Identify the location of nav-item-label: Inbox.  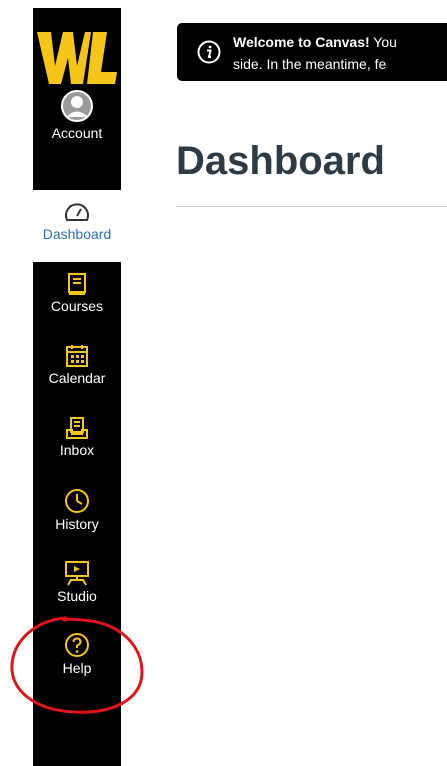
(77, 450).